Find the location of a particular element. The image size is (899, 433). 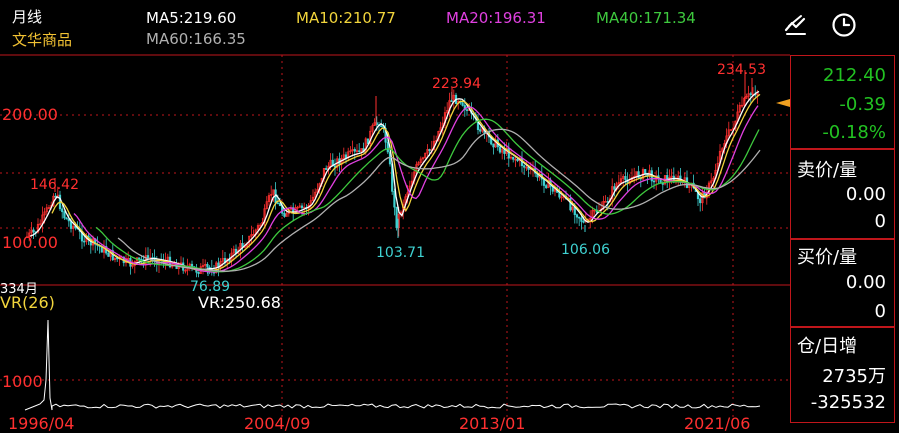

ask-box: 卖价/量 0.00 0 is located at coordinates (842, 194).